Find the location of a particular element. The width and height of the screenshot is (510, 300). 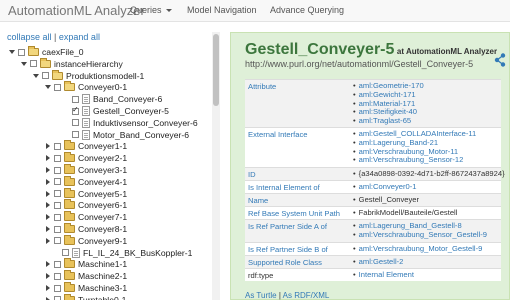

property-key-label: Ref Base System Unit Path is located at coordinates (294, 213).